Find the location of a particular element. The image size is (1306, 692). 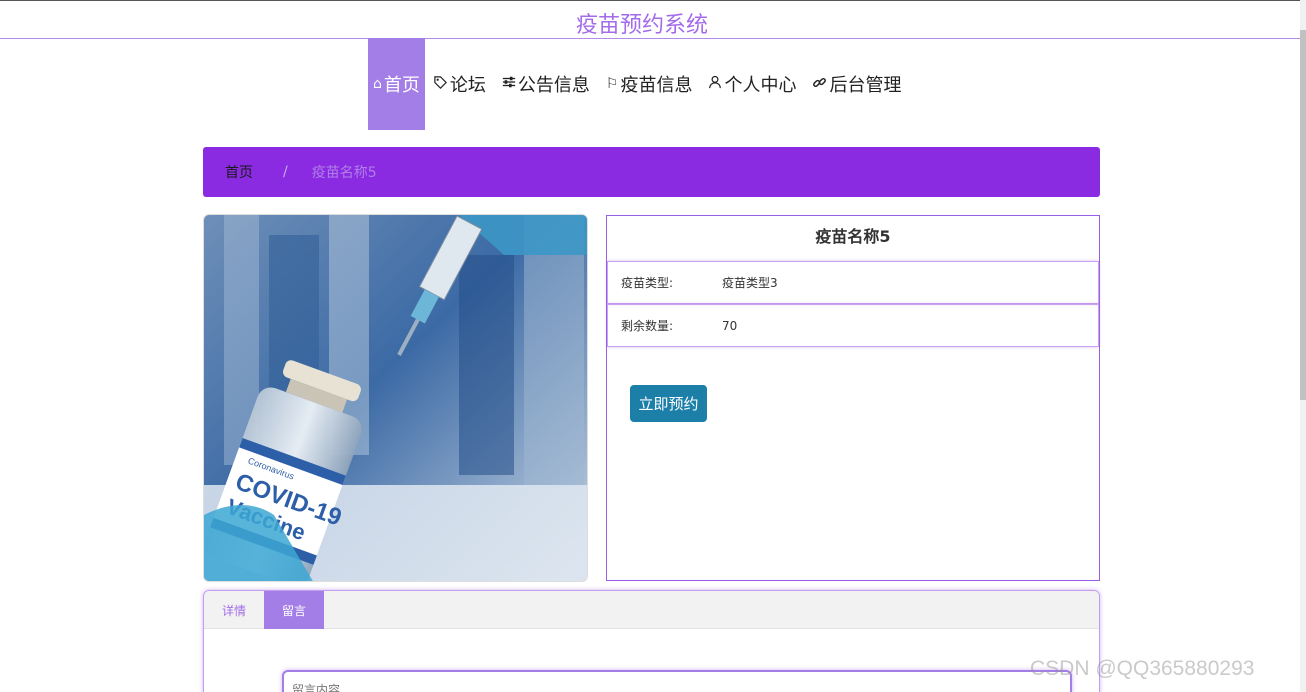

top-bar: 疫苗预约系统 is located at coordinates (653, 19).